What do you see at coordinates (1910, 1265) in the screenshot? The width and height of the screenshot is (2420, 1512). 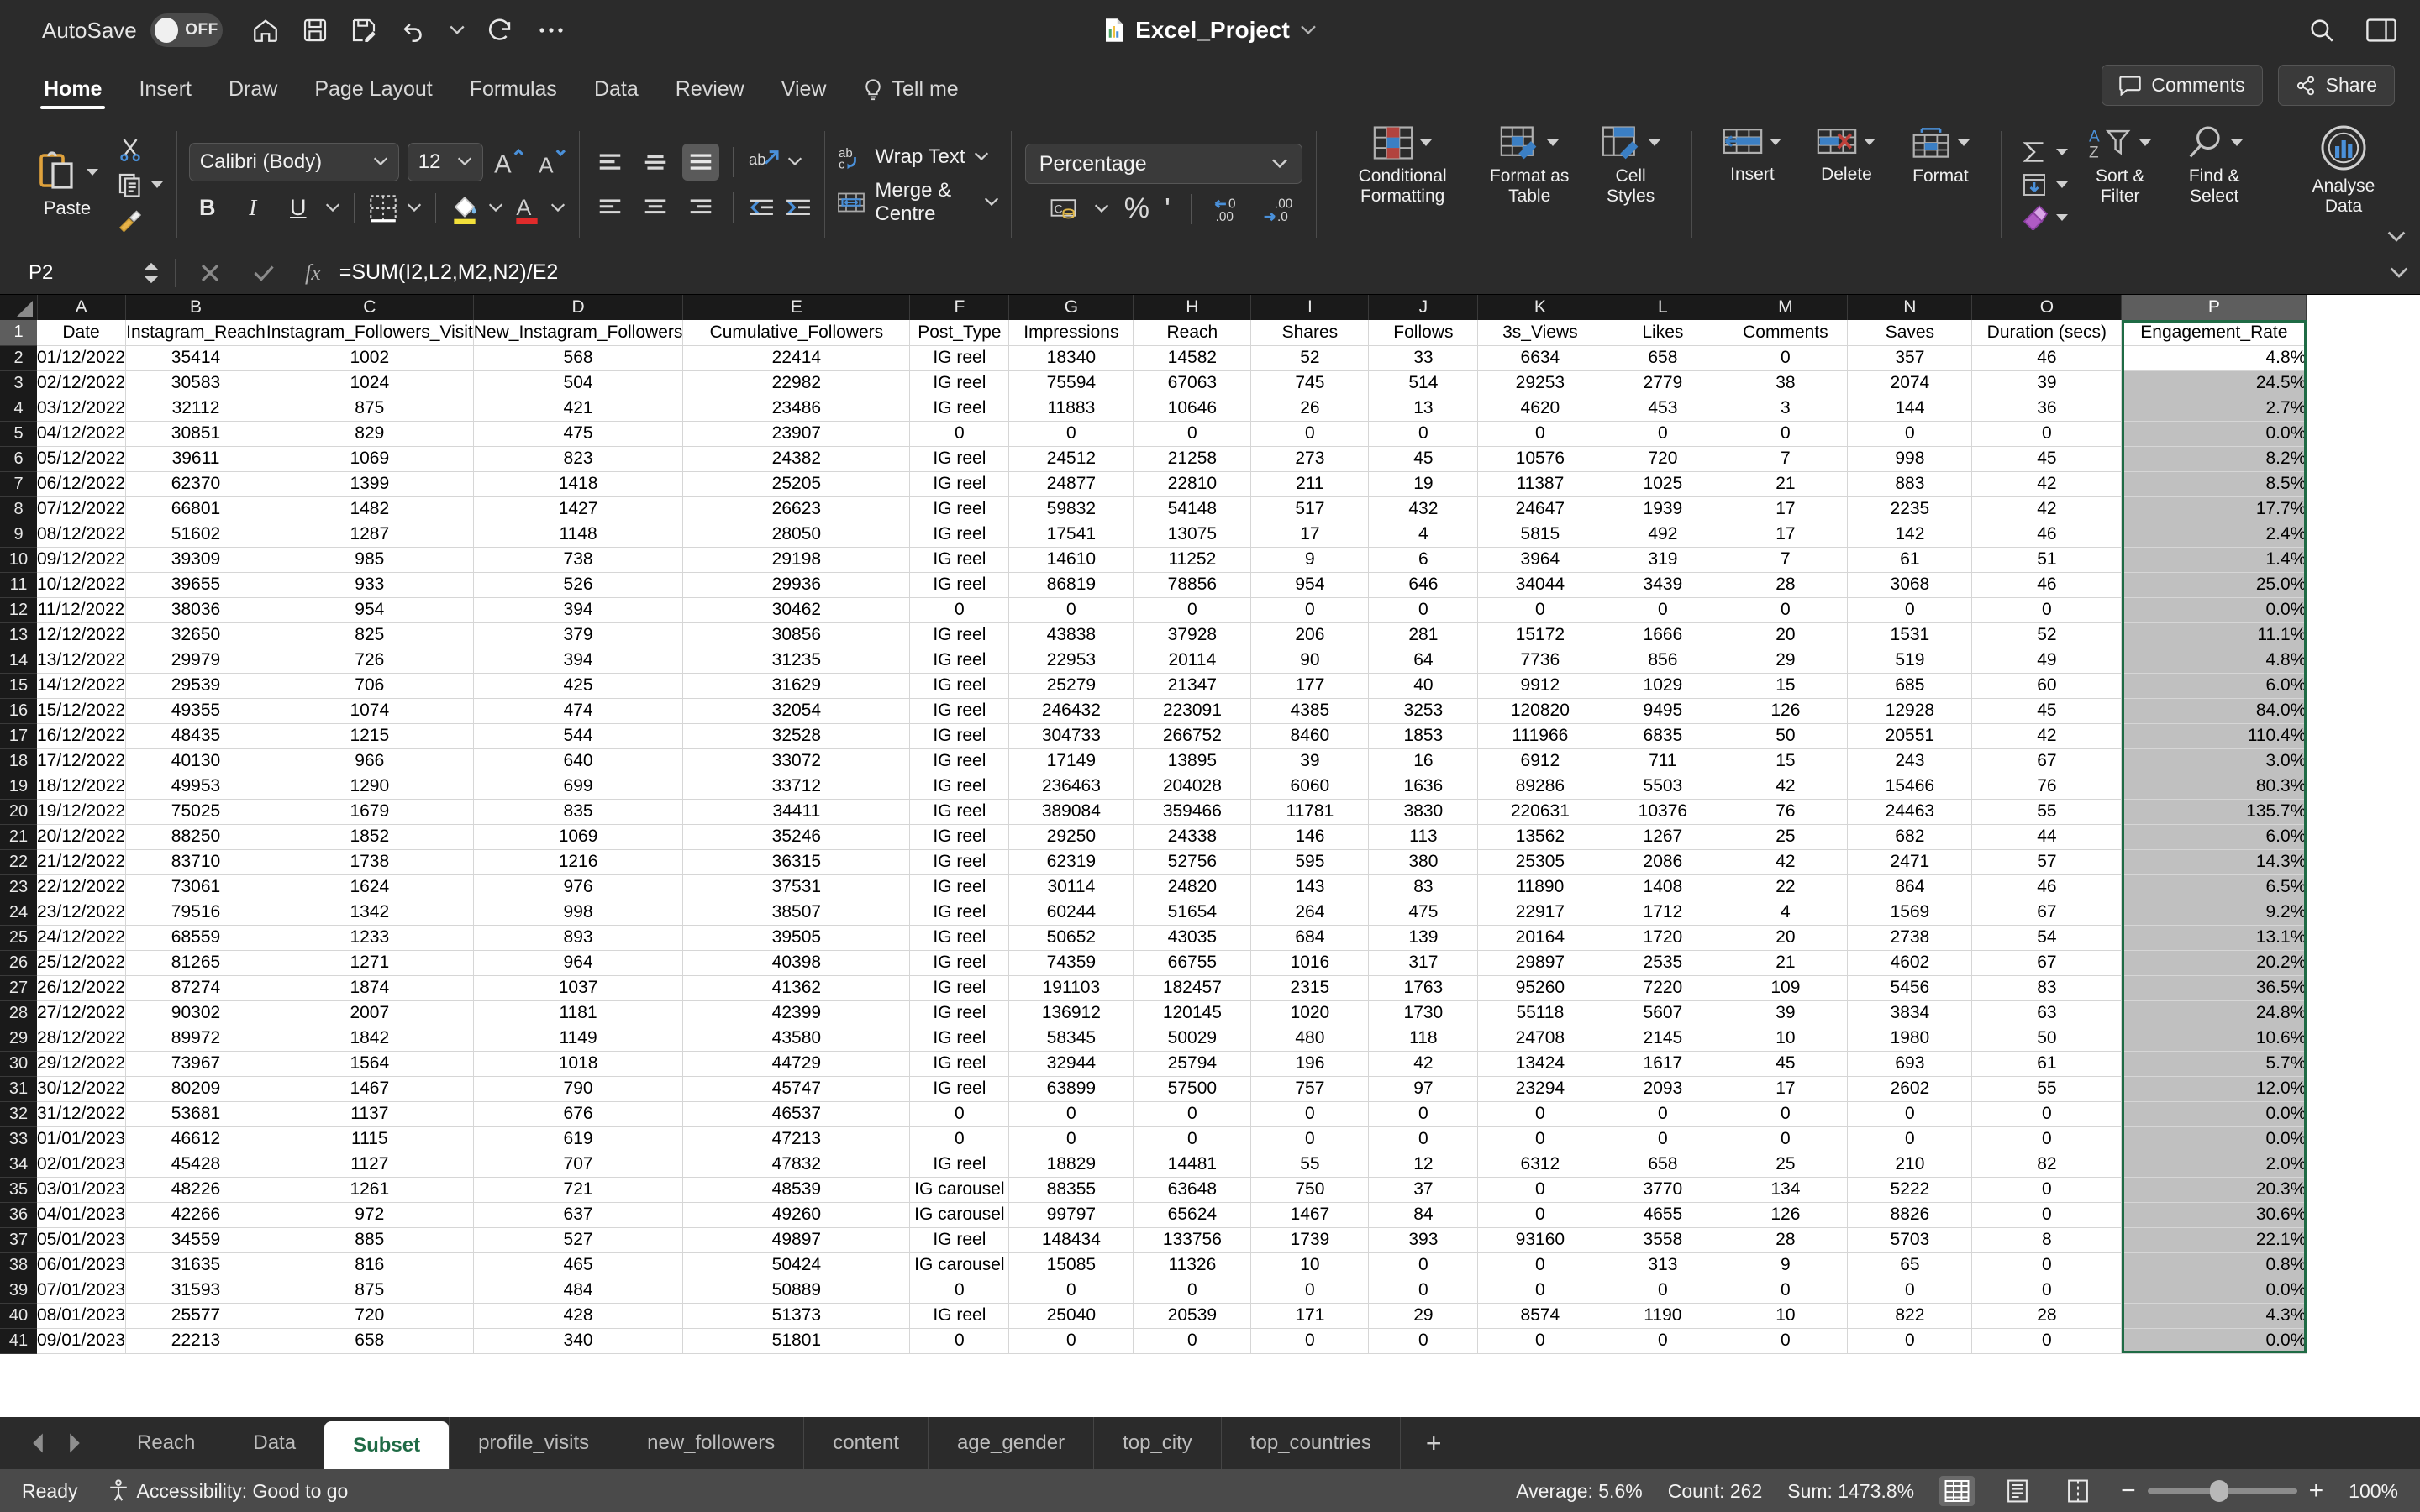 I see `table-cell: 65` at bounding box center [1910, 1265].